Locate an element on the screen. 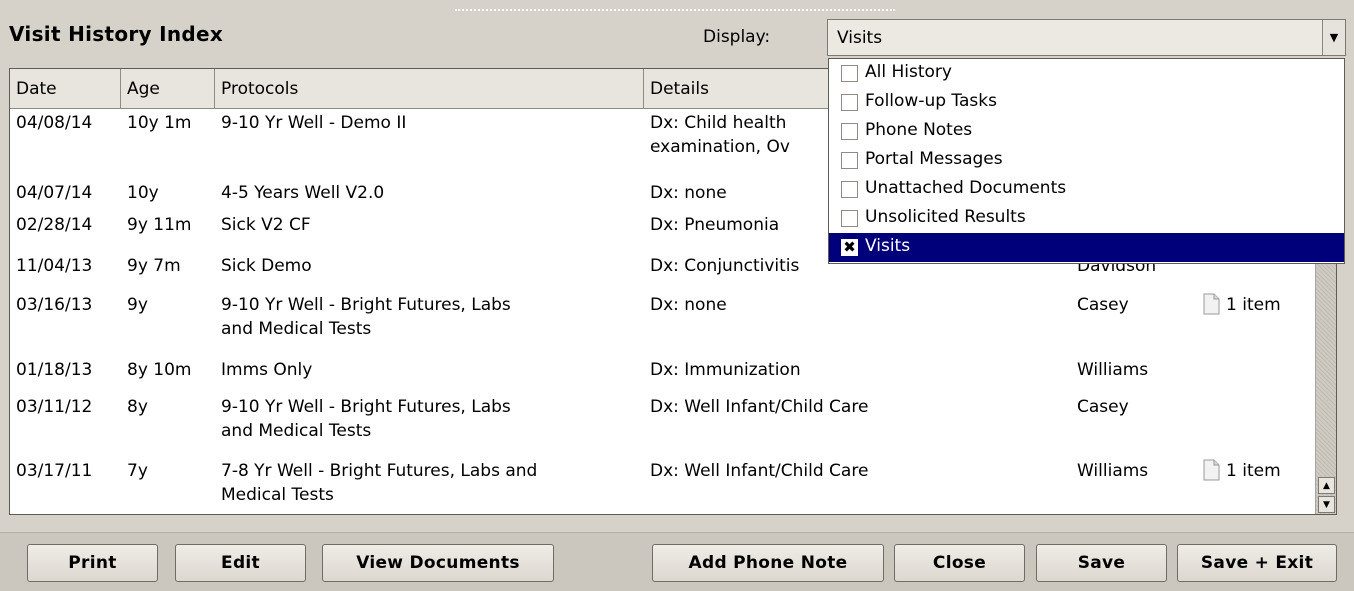 The width and height of the screenshot is (1354, 591). dropdown-option-label: Phone Notes is located at coordinates (919, 130).